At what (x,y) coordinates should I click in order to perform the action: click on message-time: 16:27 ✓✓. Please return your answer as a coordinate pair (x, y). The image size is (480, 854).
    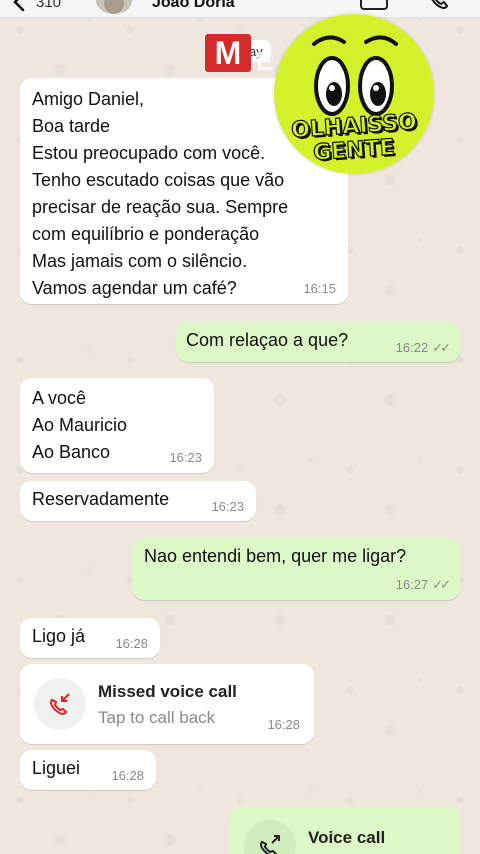
    Looking at the image, I should click on (423, 584).